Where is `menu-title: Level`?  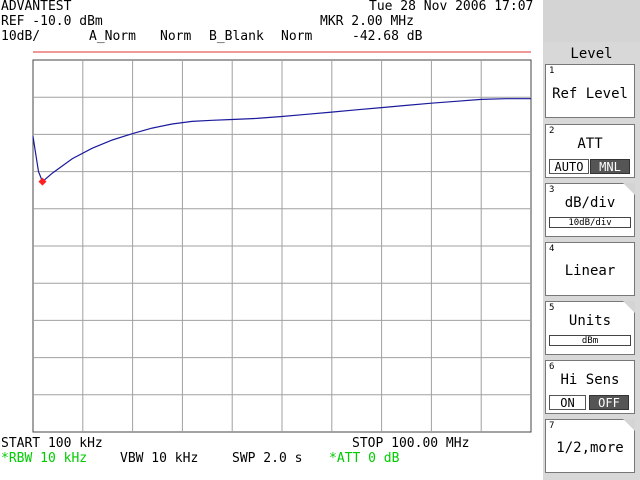 menu-title: Level is located at coordinates (591, 54).